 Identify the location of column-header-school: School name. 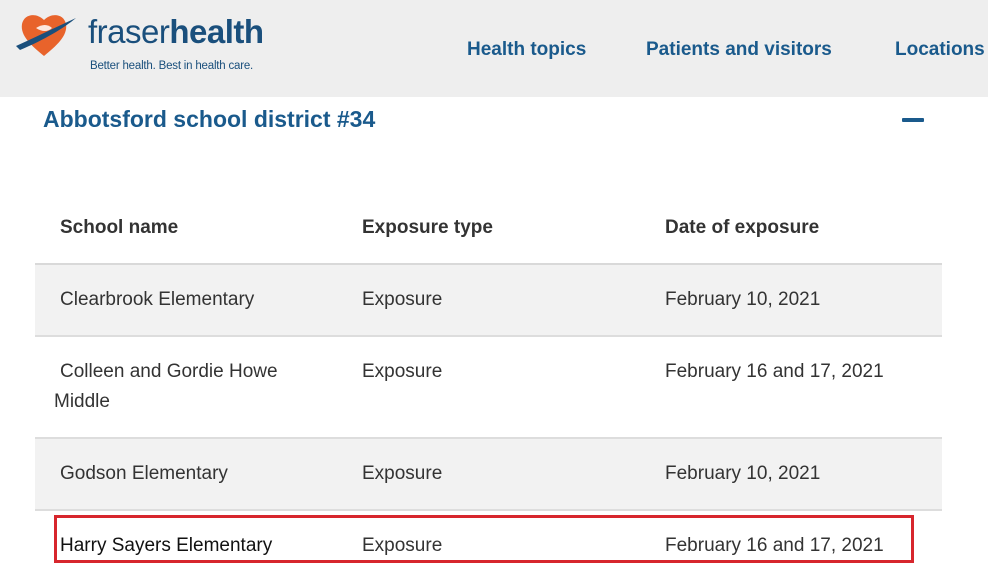
(119, 227).